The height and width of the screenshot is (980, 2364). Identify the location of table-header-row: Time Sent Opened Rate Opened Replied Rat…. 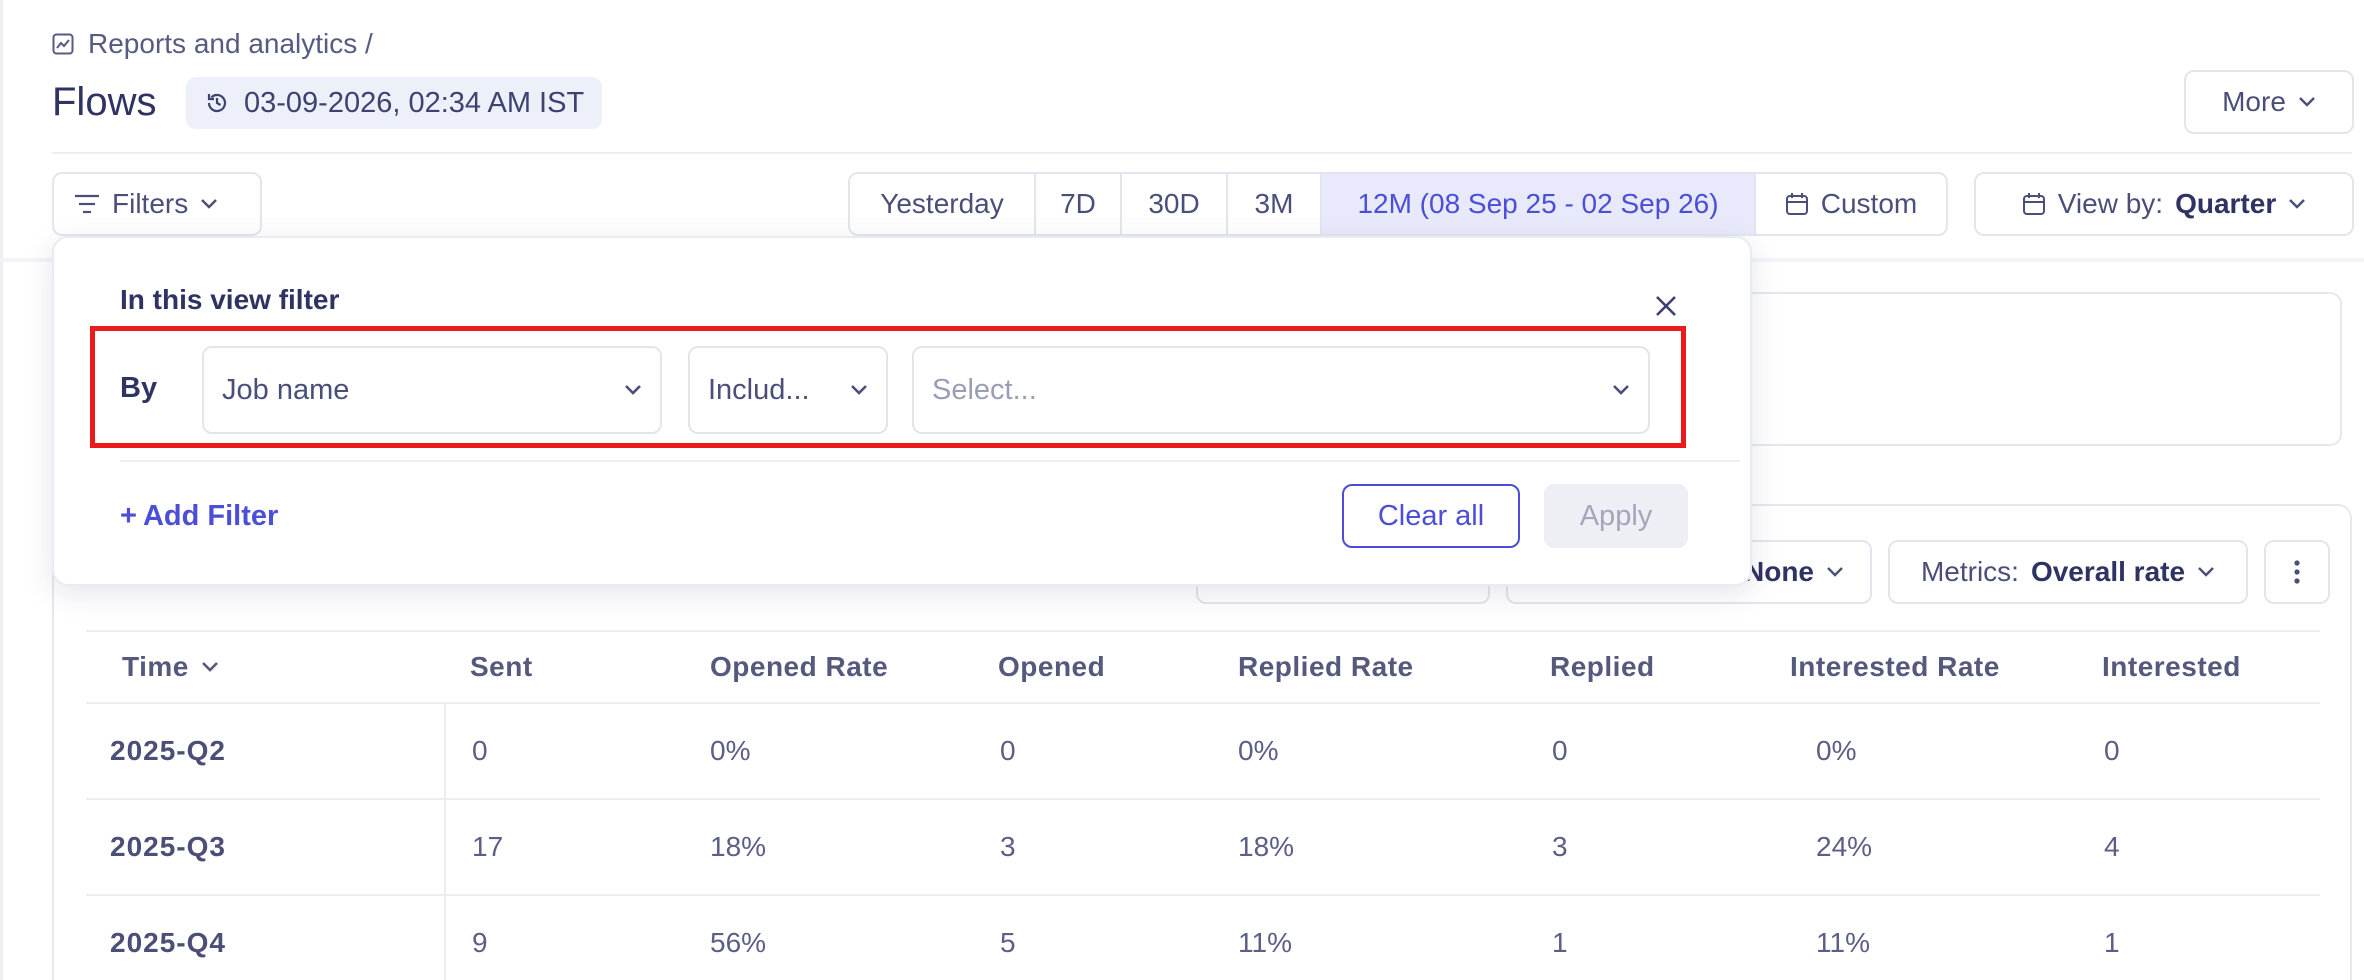
(1203, 667).